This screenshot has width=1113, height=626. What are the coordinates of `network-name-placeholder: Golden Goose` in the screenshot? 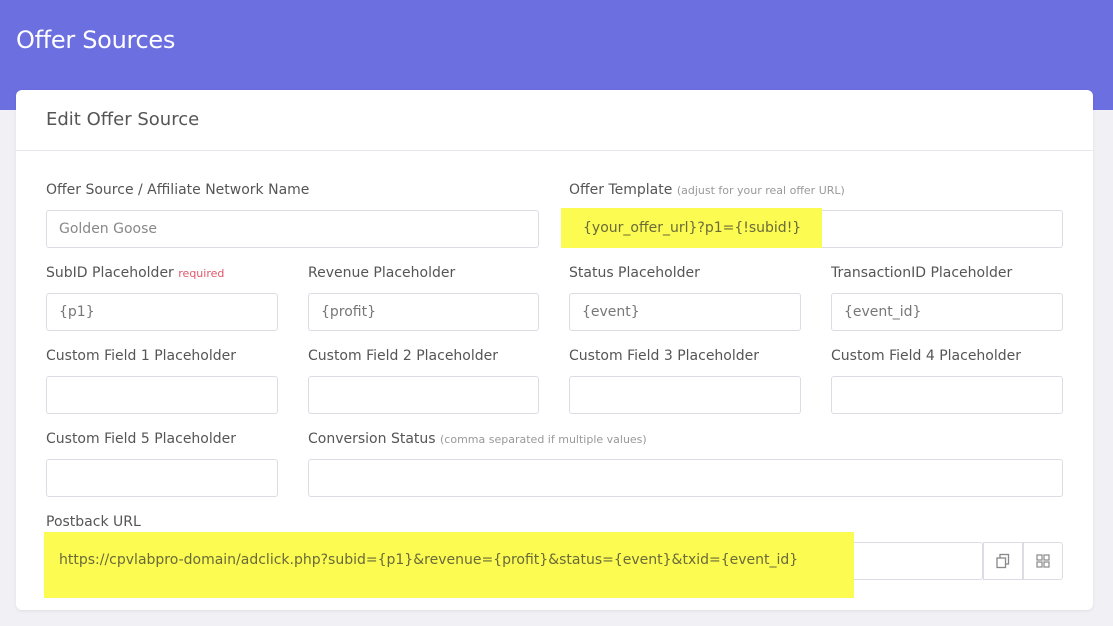 It's located at (108, 229).